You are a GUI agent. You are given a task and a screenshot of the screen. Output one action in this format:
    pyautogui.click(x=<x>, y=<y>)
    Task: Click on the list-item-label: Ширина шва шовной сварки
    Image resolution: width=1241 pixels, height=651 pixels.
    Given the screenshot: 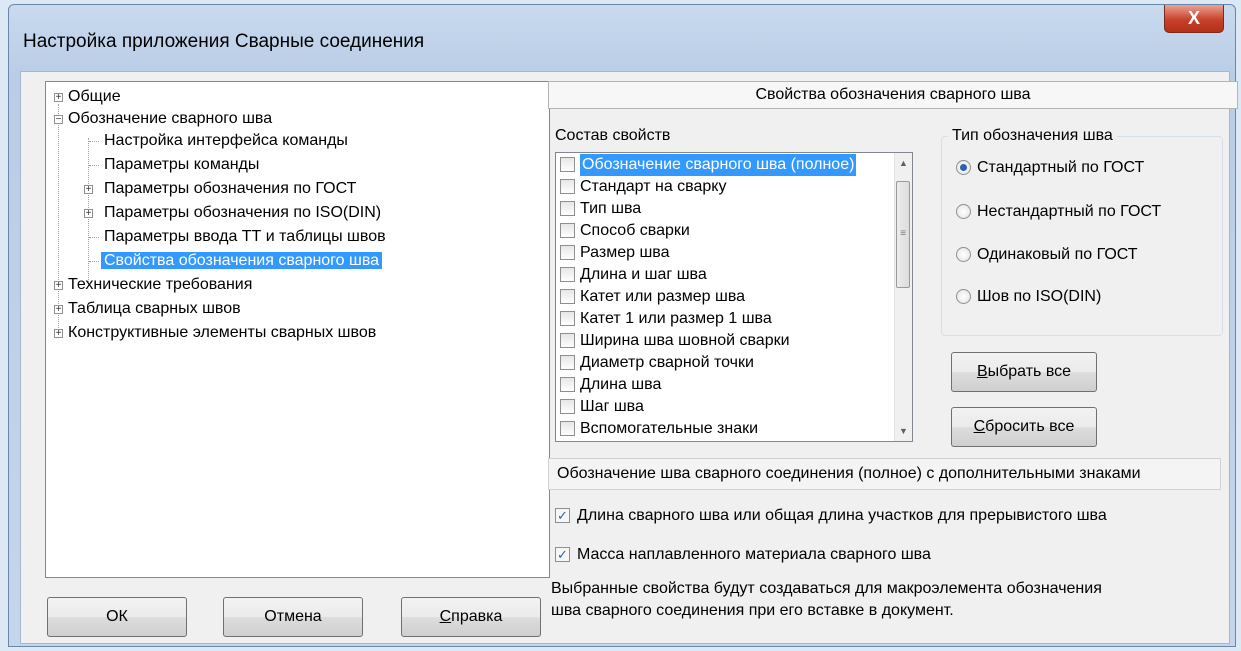 What is the action you would take?
    pyautogui.click(x=685, y=340)
    